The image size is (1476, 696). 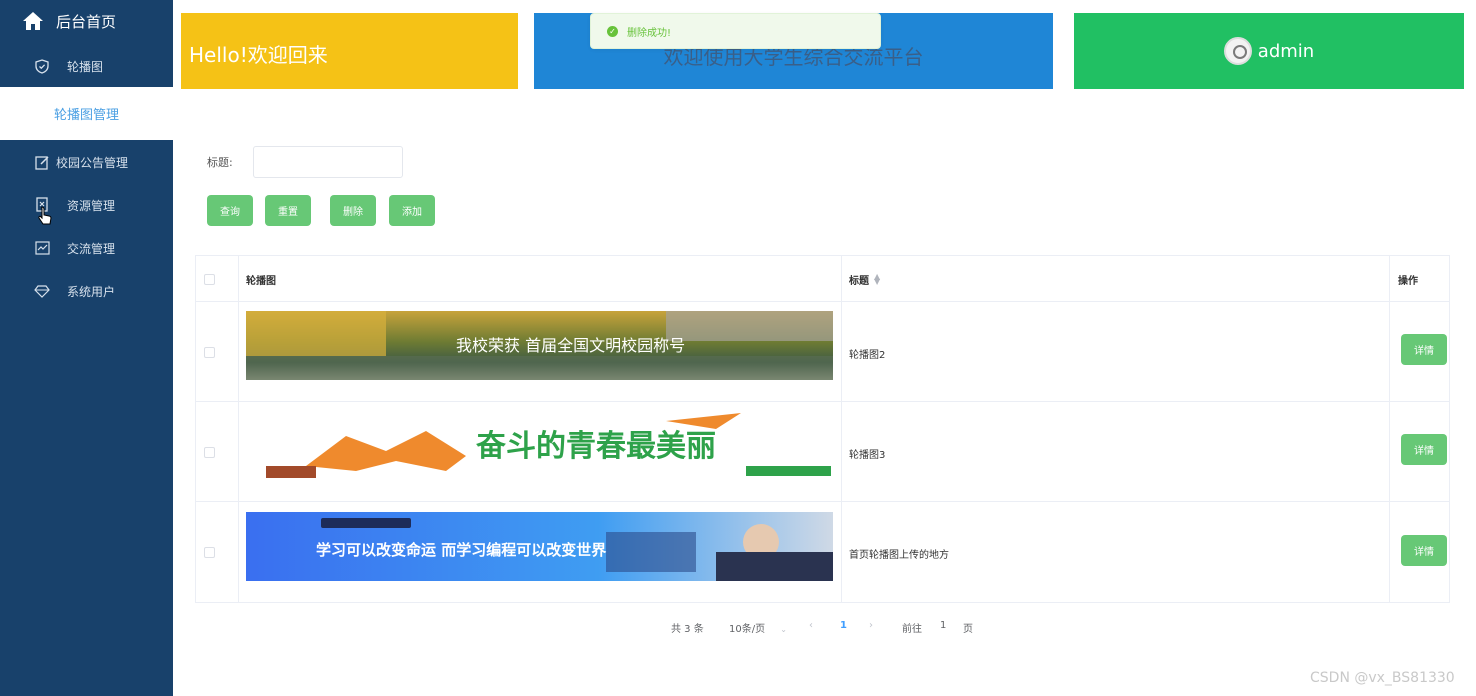 What do you see at coordinates (735, 31) in the screenshot?
I see `success-toast: ✓ 删除成功!` at bounding box center [735, 31].